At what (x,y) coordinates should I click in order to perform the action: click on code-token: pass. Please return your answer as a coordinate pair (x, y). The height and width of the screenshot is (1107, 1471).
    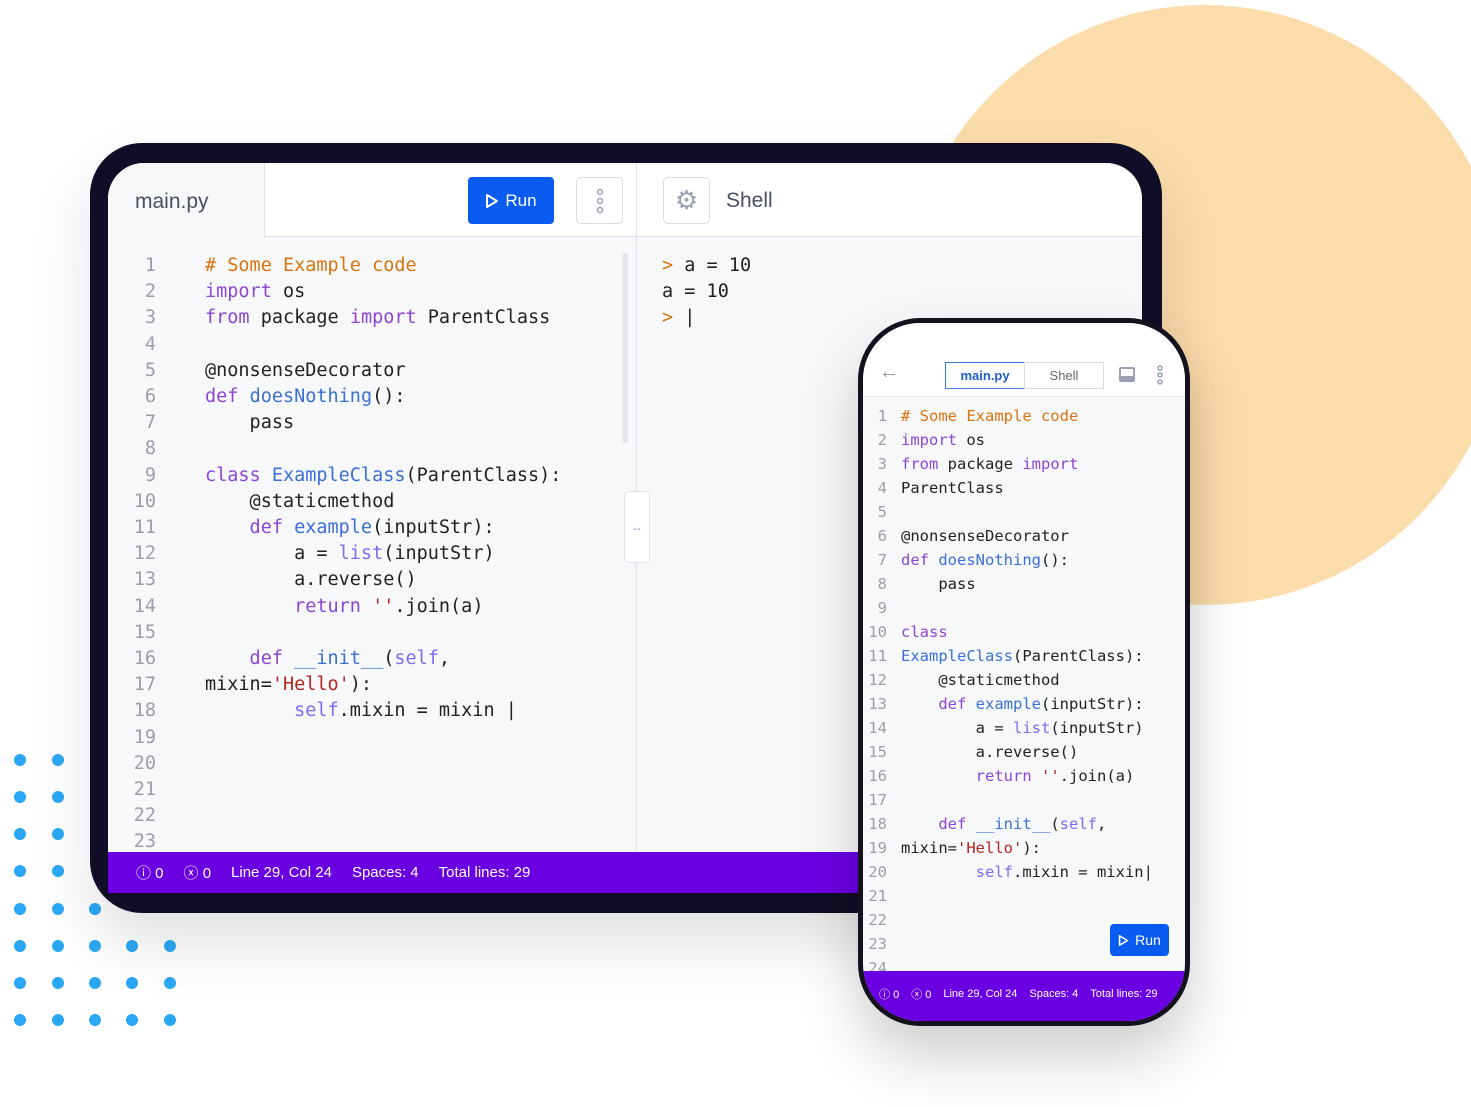
    Looking at the image, I should click on (938, 584).